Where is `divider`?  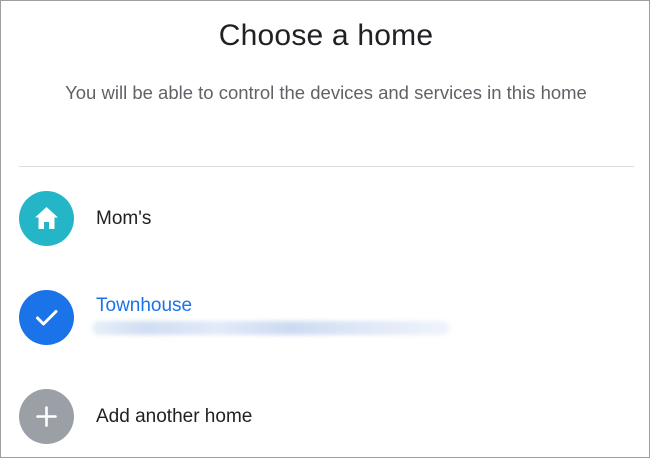
divider is located at coordinates (326, 166).